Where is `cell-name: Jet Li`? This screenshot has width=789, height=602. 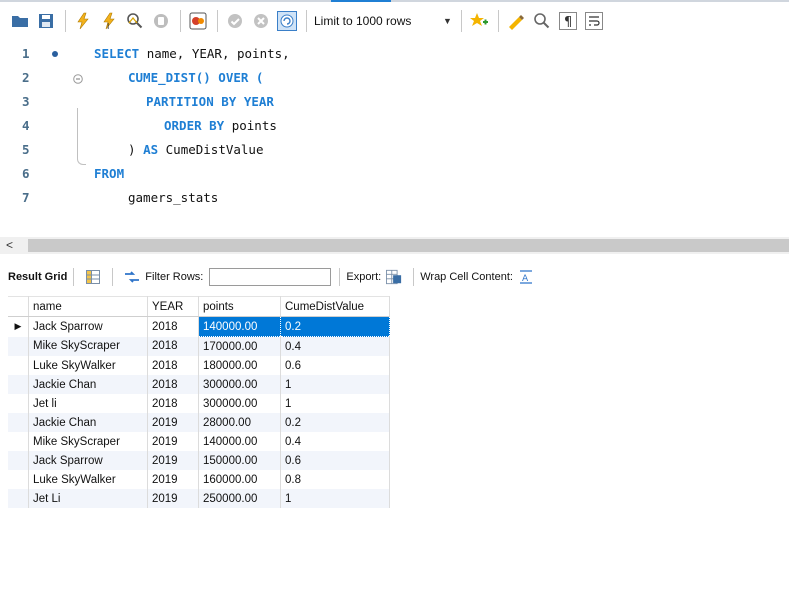
cell-name: Jet Li is located at coordinates (88, 498).